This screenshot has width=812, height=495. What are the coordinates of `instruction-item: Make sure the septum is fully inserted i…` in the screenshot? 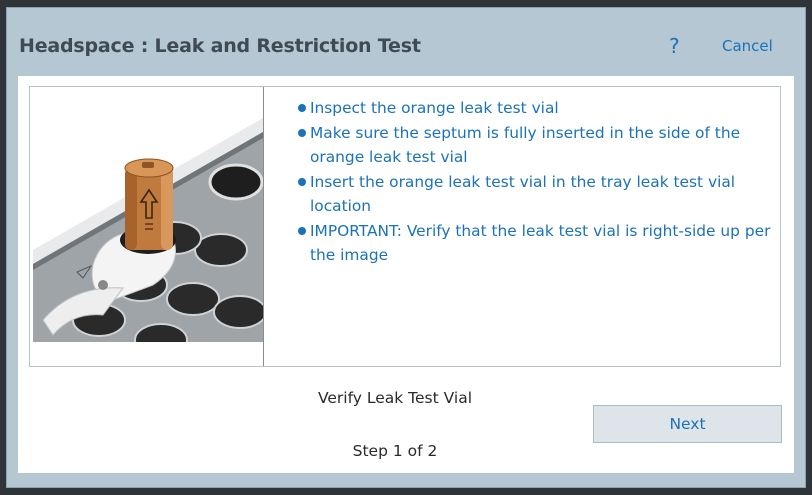 It's located at (537, 145).